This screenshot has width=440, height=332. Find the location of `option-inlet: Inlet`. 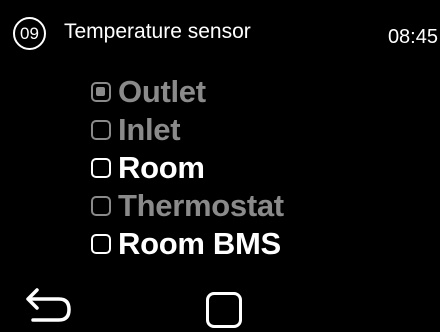

option-inlet: Inlet is located at coordinates (187, 130).